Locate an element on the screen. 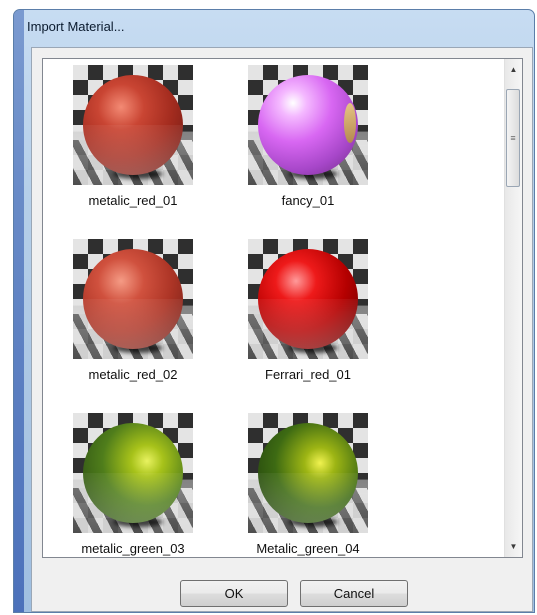  scroll-up-icon: ▲ is located at coordinates (513, 69).